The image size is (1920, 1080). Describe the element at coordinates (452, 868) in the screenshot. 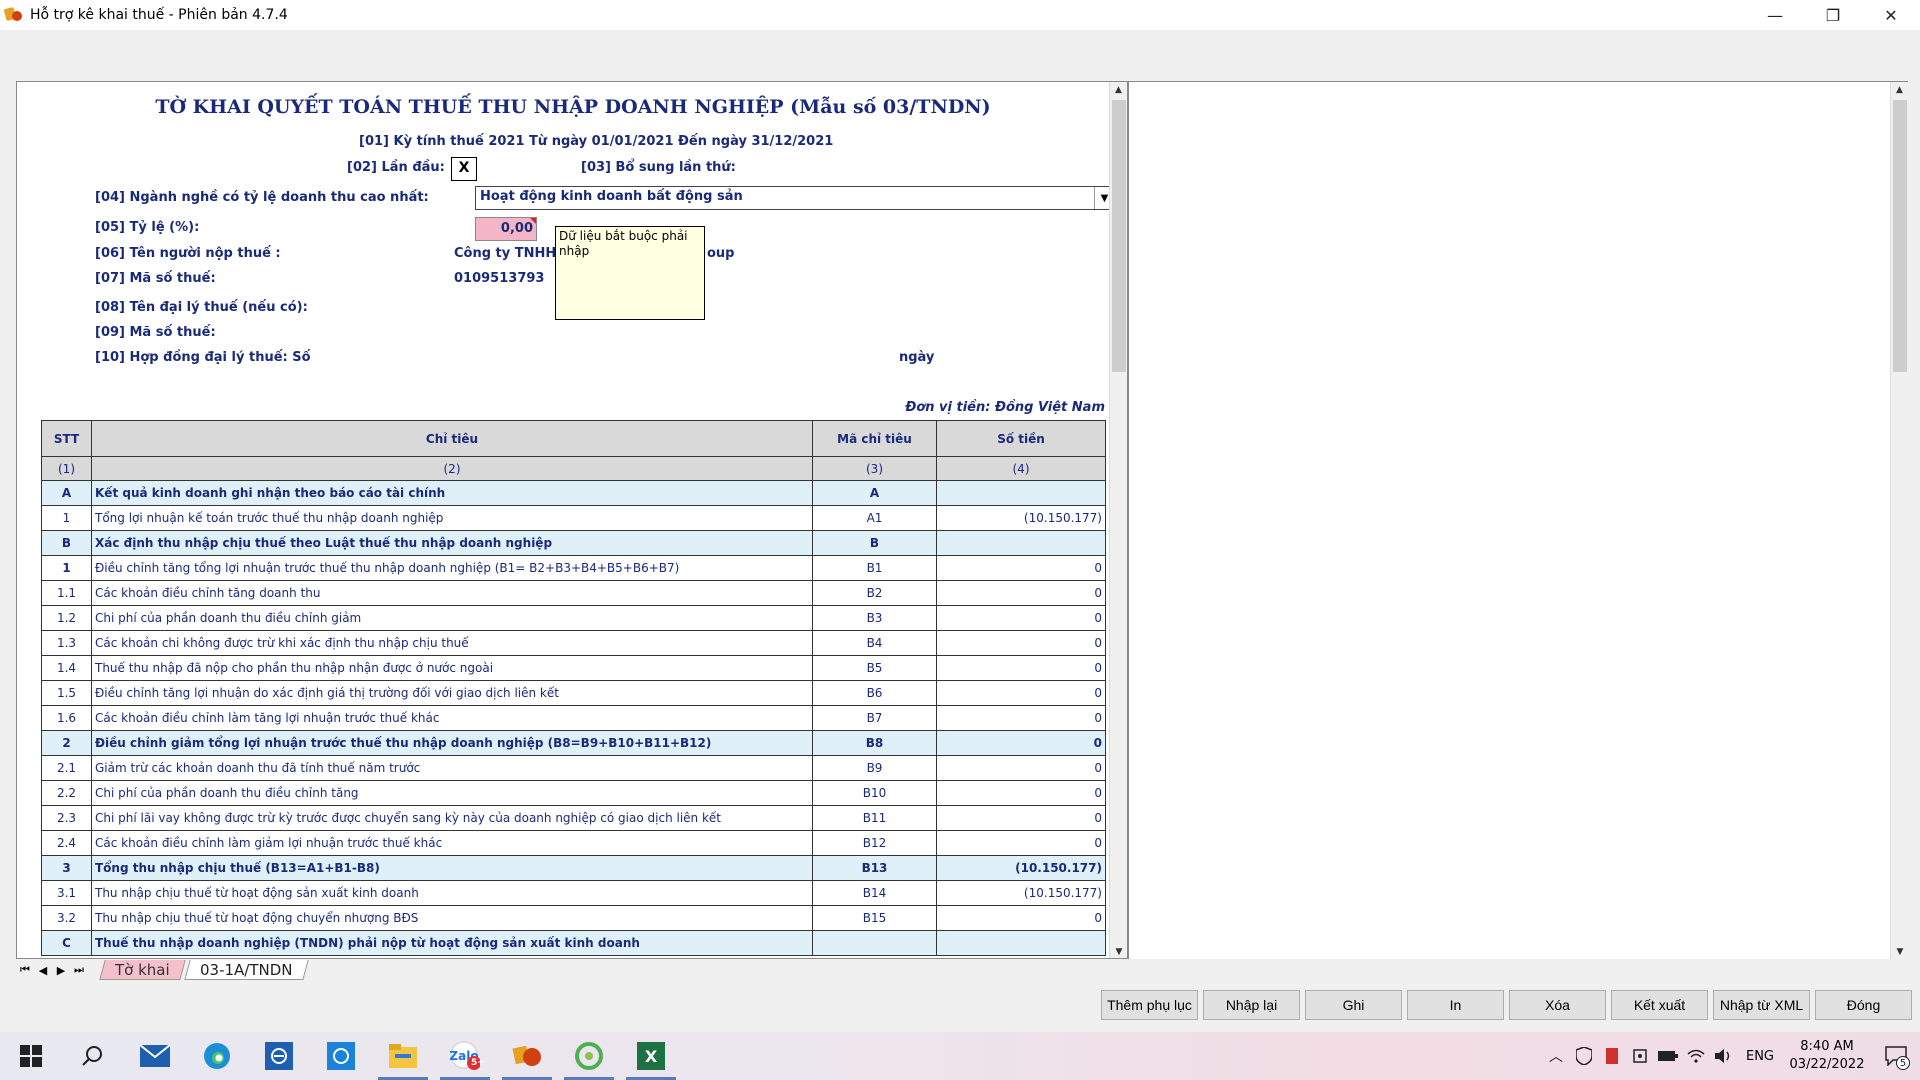

I see `row-indicator: Tổng thu nhập chịu thuế (B13=A1+B1-B8)` at that location.